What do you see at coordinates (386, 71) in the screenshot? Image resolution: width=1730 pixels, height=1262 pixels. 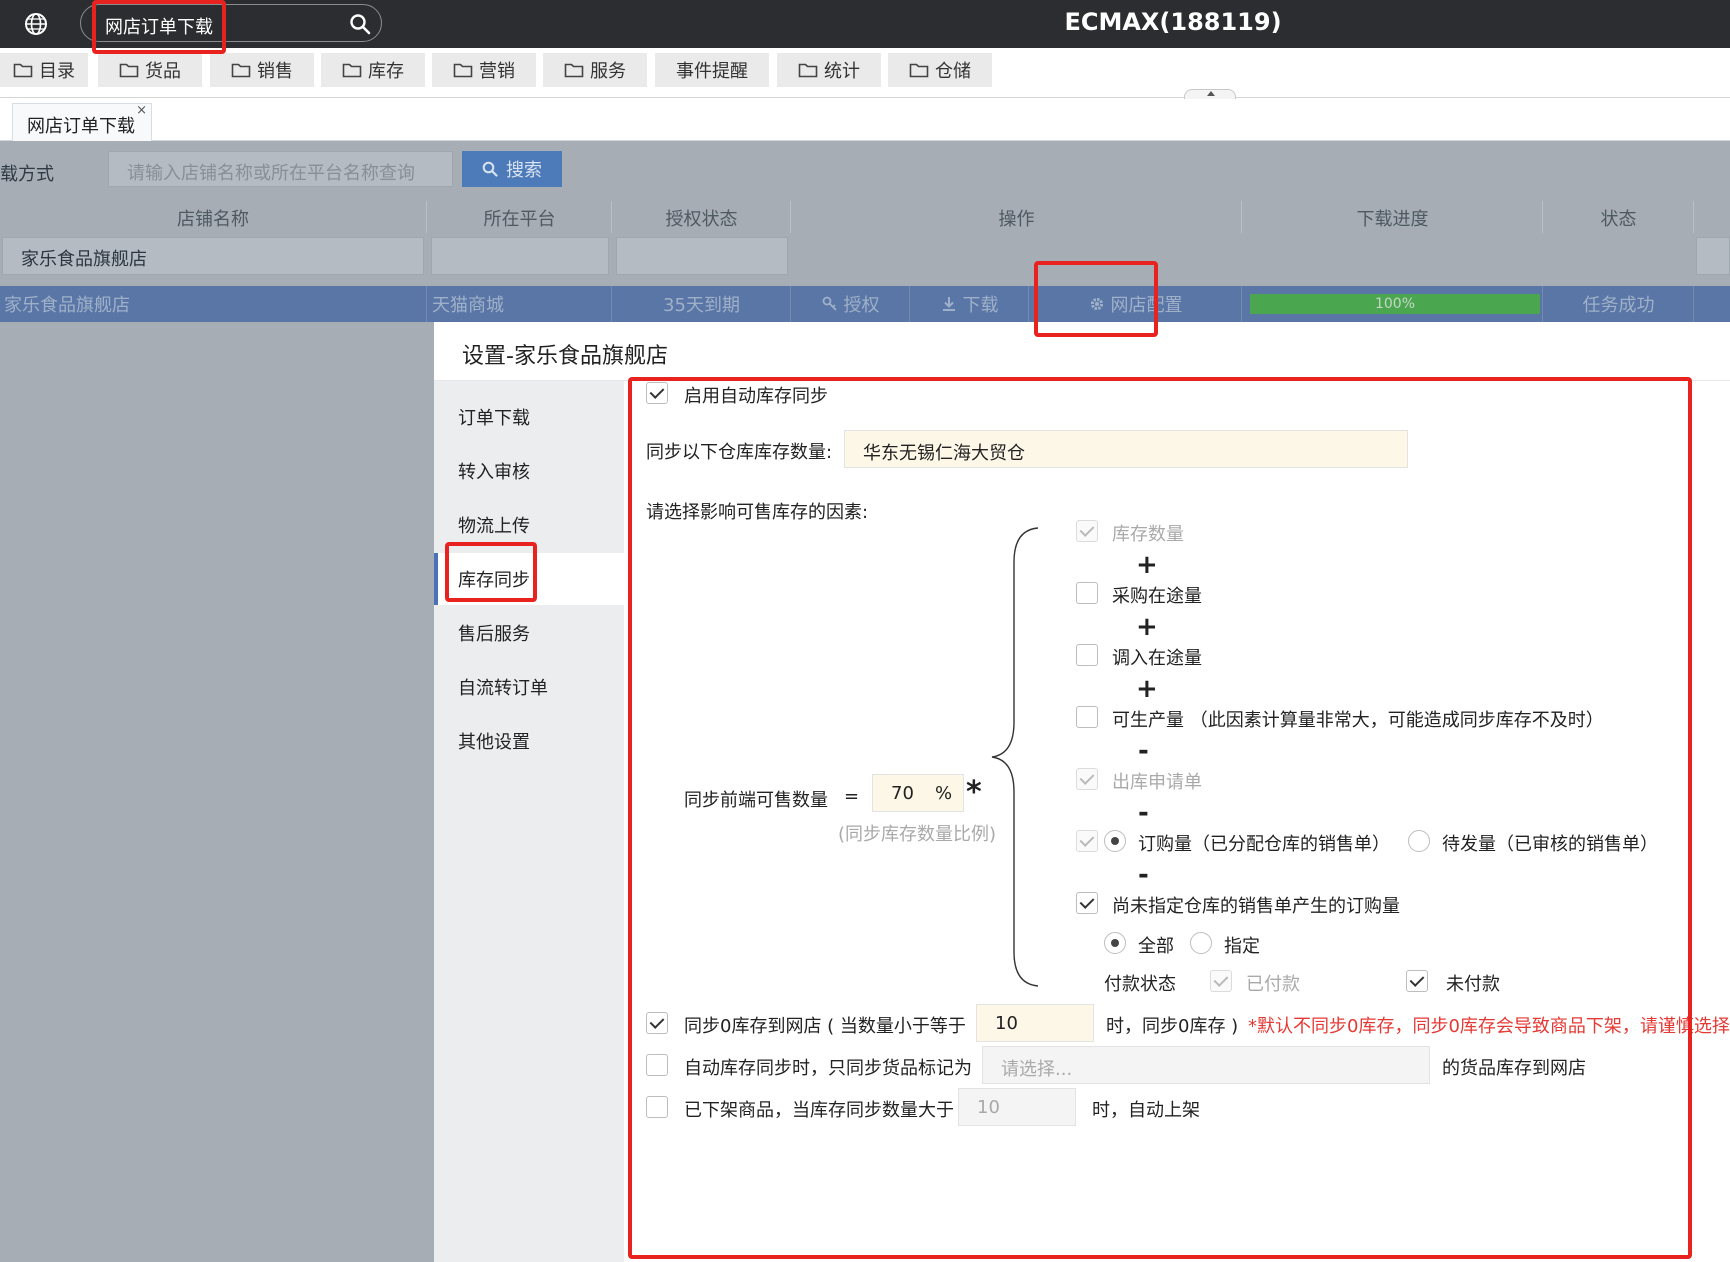 I see `menu-inventory-label: 库存` at bounding box center [386, 71].